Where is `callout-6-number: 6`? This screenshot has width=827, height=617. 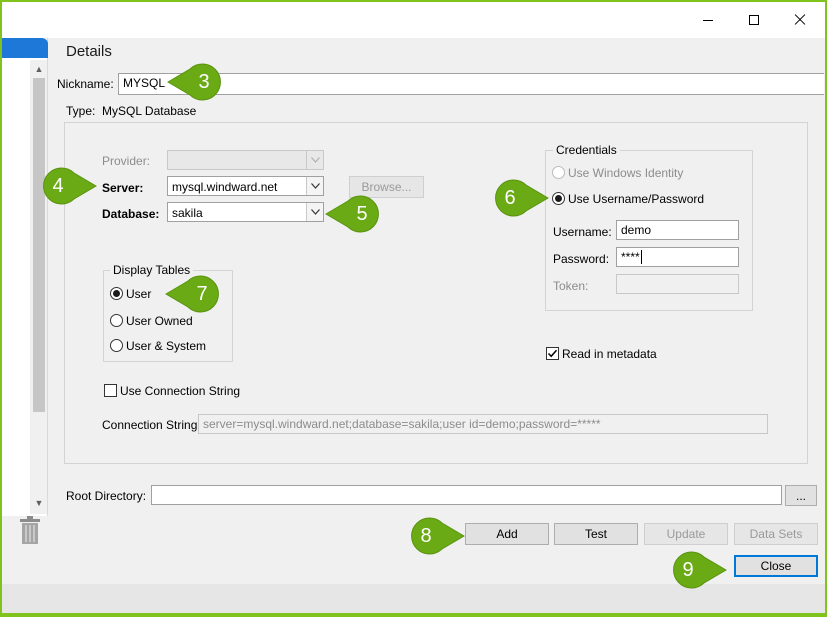 callout-6-number: 6 is located at coordinates (510, 197).